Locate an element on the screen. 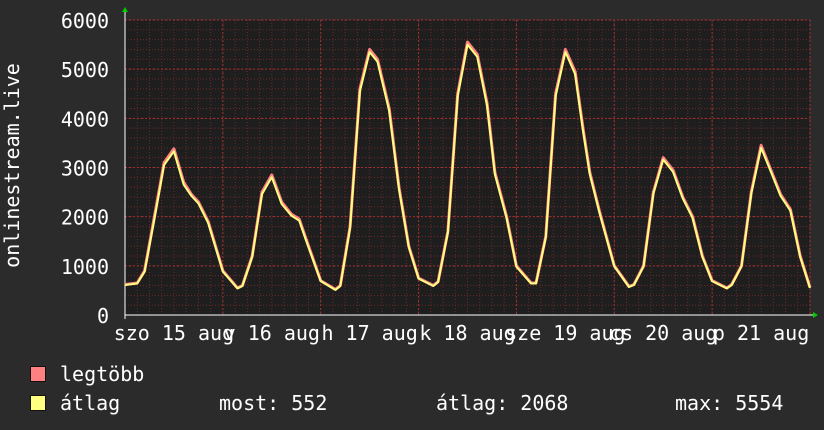 This screenshot has width=824, height=430. stat-max: max: 5554 is located at coordinates (729, 403).